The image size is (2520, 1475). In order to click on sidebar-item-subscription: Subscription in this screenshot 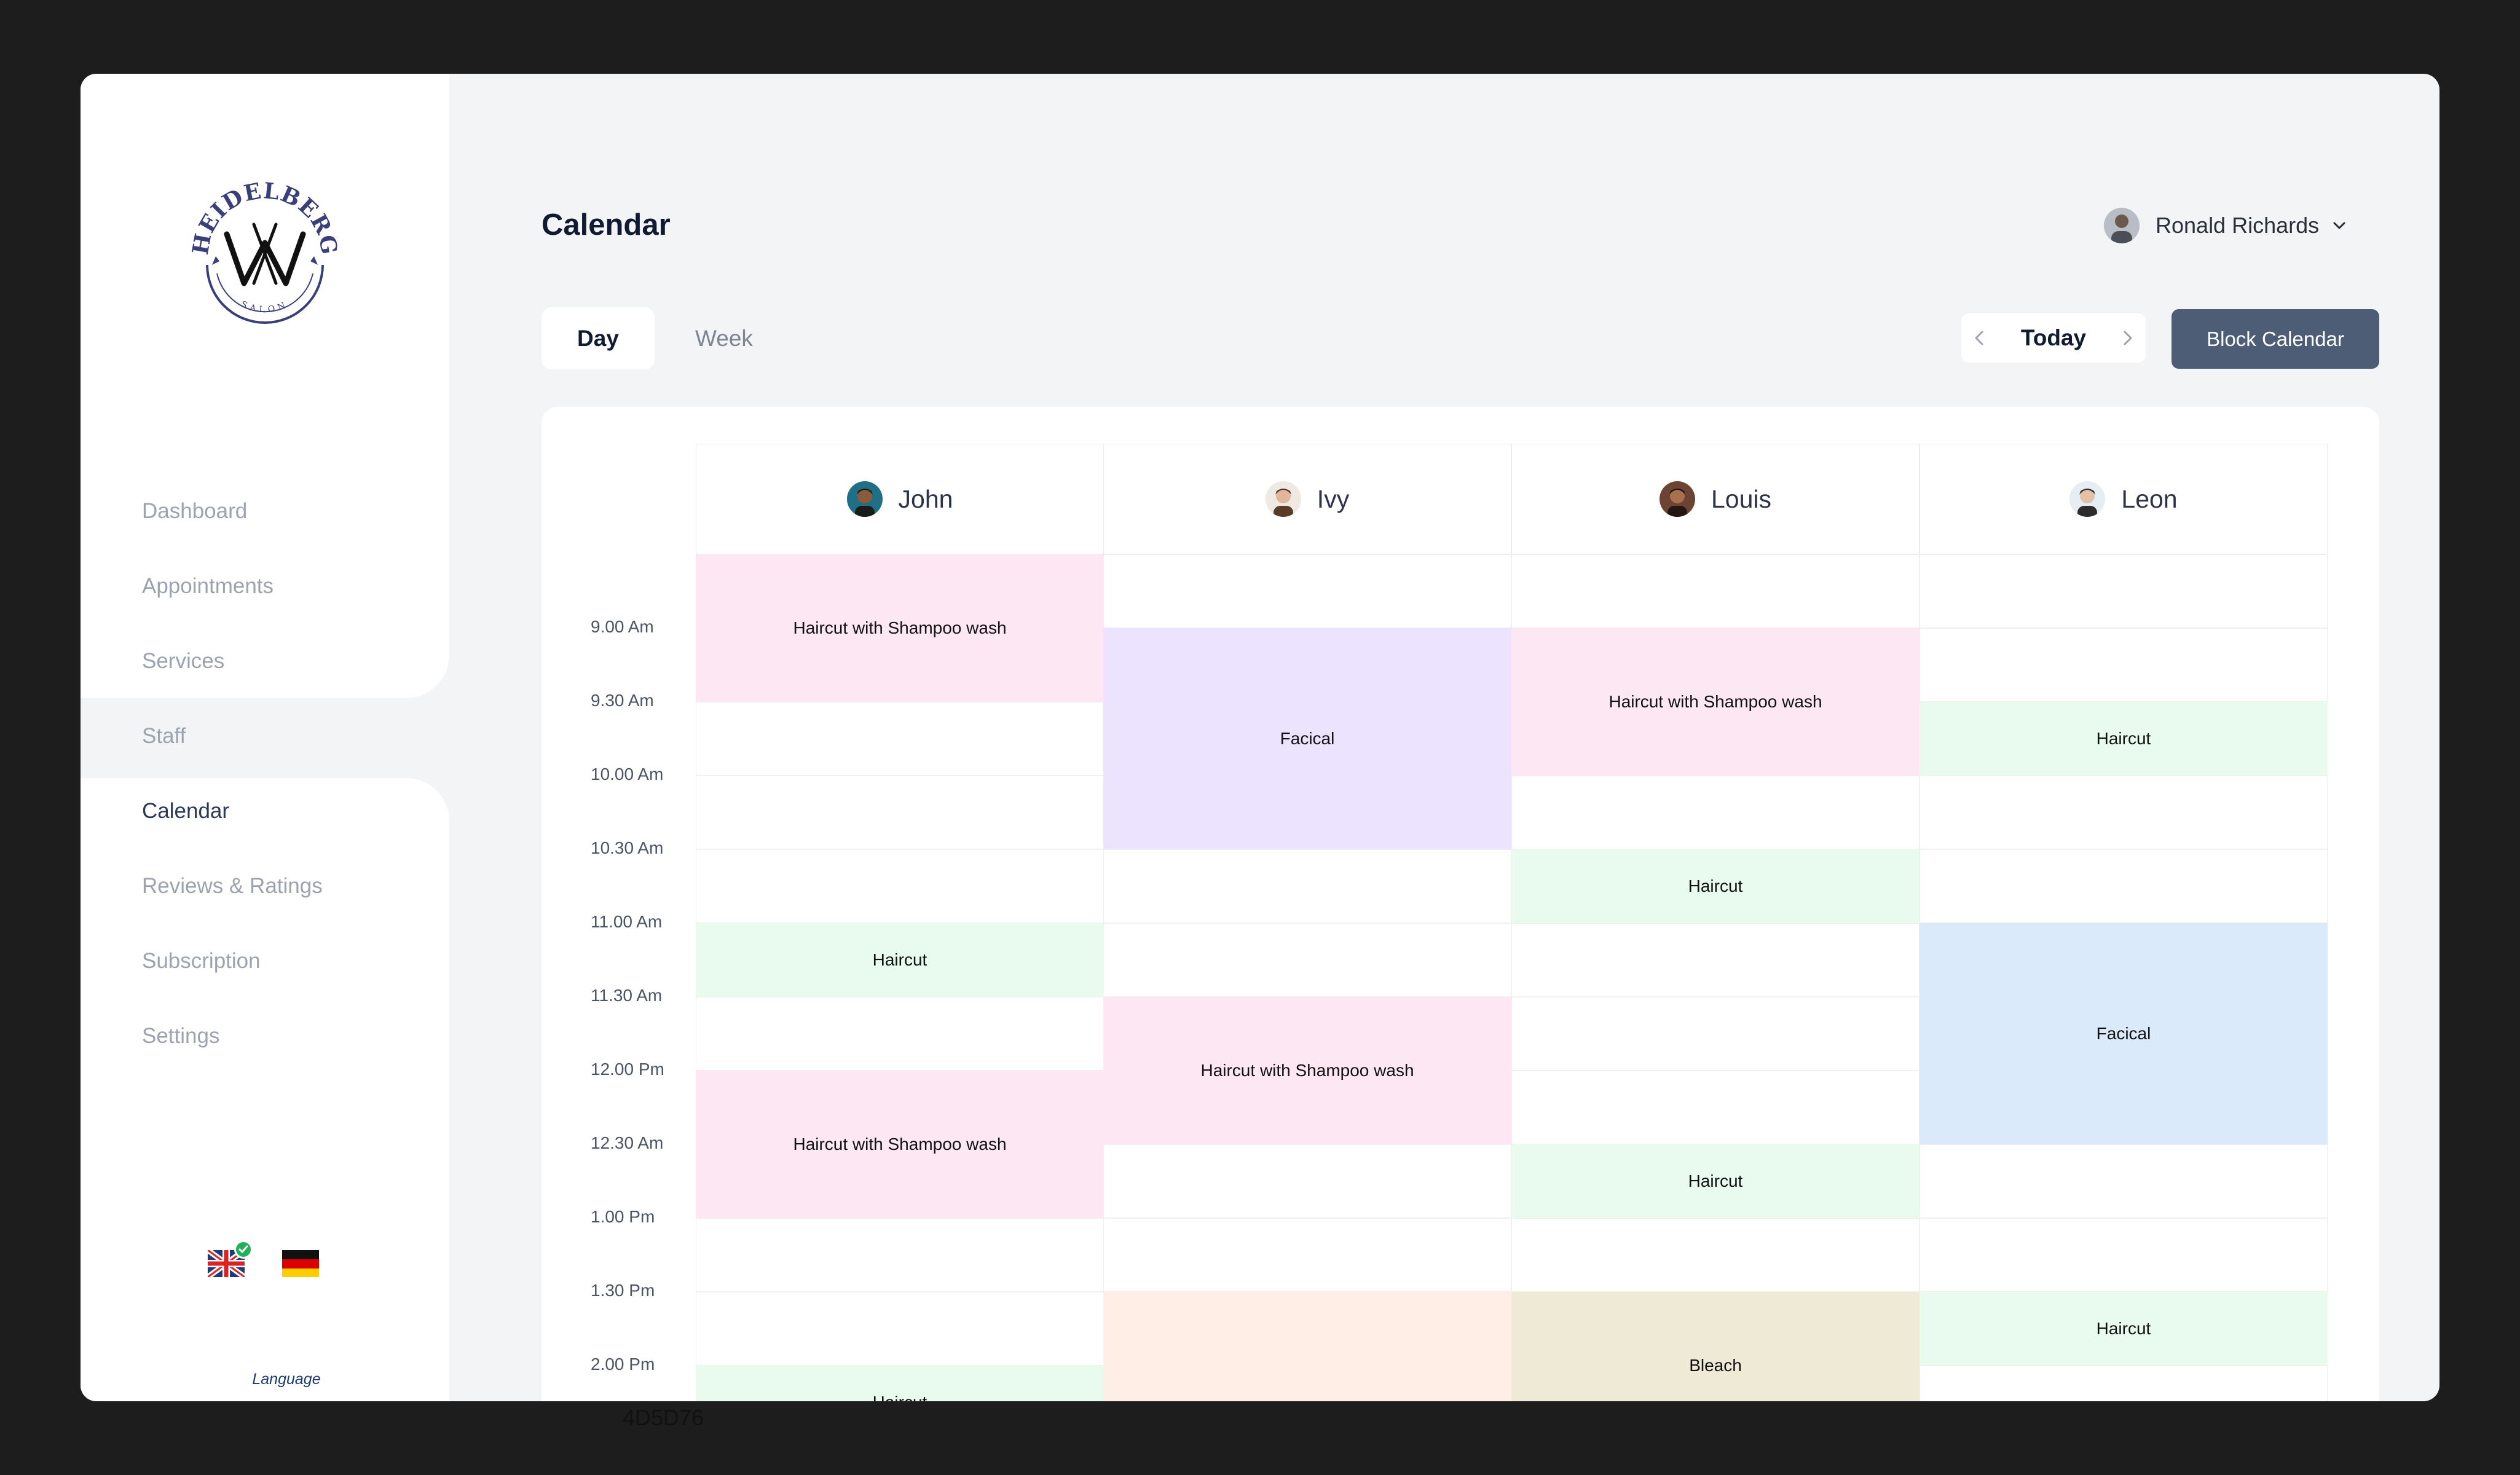, I will do `click(201, 962)`.